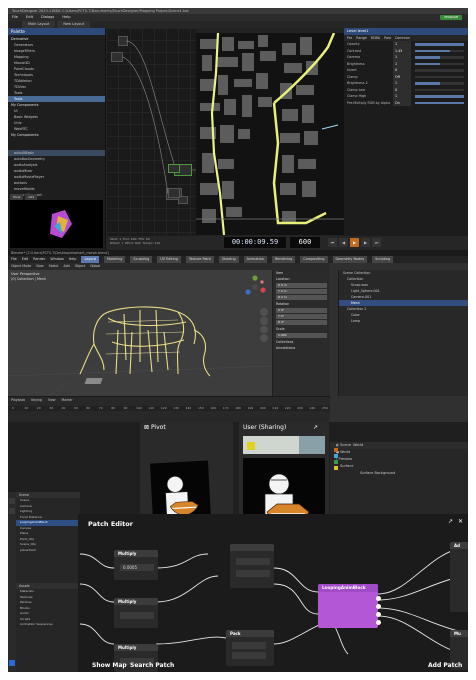 The height and width of the screenshot is (680, 476). Describe the element at coordinates (301, 285) in the screenshot. I see `n-panel-field: X 0 m` at that location.